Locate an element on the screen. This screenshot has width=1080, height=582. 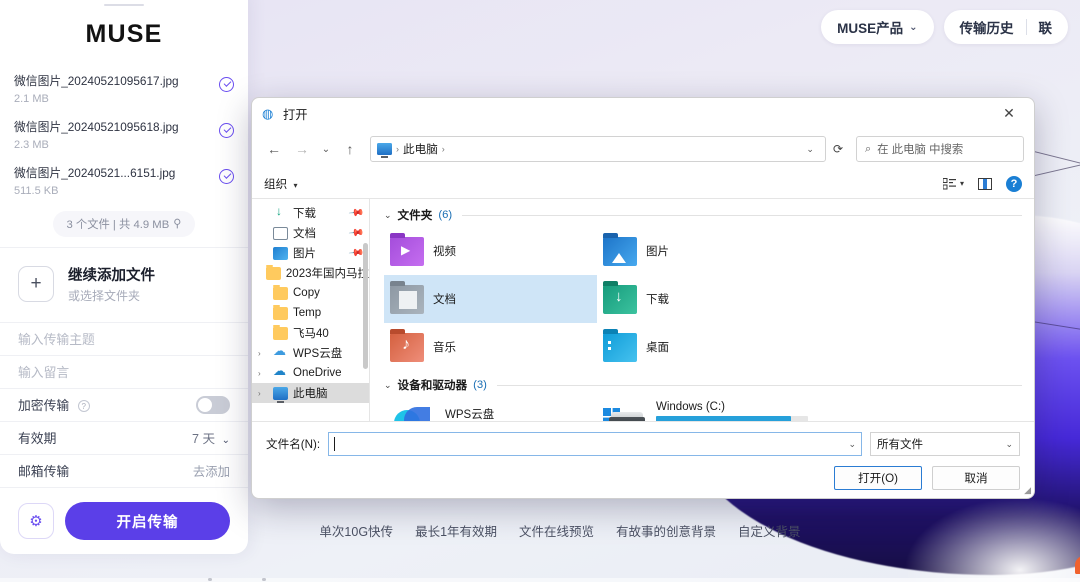
preview-pane-icon is located at coordinates (985, 183).